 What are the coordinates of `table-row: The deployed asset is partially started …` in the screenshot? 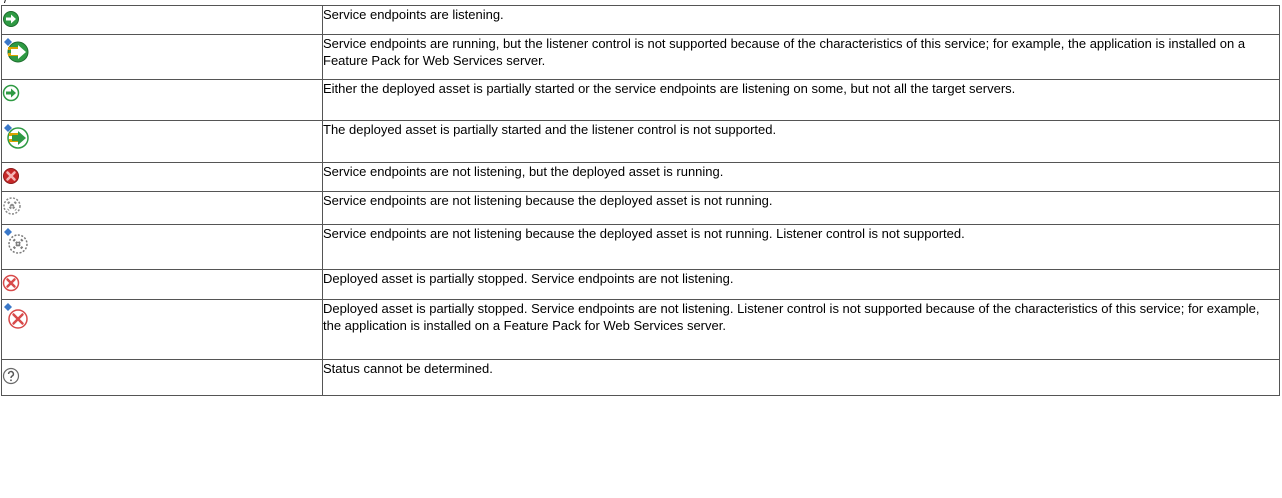 It's located at (640, 141).